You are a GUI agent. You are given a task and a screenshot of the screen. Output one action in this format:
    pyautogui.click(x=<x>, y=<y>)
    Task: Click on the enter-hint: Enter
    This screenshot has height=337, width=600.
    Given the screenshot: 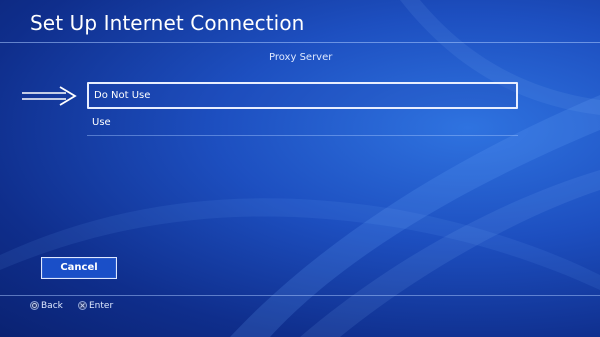 What is the action you would take?
    pyautogui.click(x=95, y=306)
    